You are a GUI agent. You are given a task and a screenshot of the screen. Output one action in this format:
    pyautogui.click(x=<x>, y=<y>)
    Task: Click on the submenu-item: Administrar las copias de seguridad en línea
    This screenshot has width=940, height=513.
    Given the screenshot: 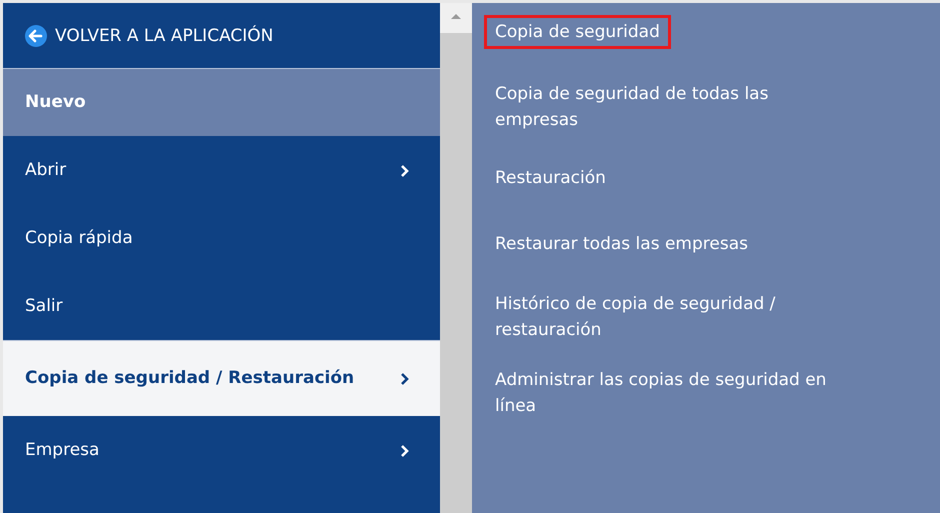 What is the action you would take?
    pyautogui.click(x=675, y=393)
    